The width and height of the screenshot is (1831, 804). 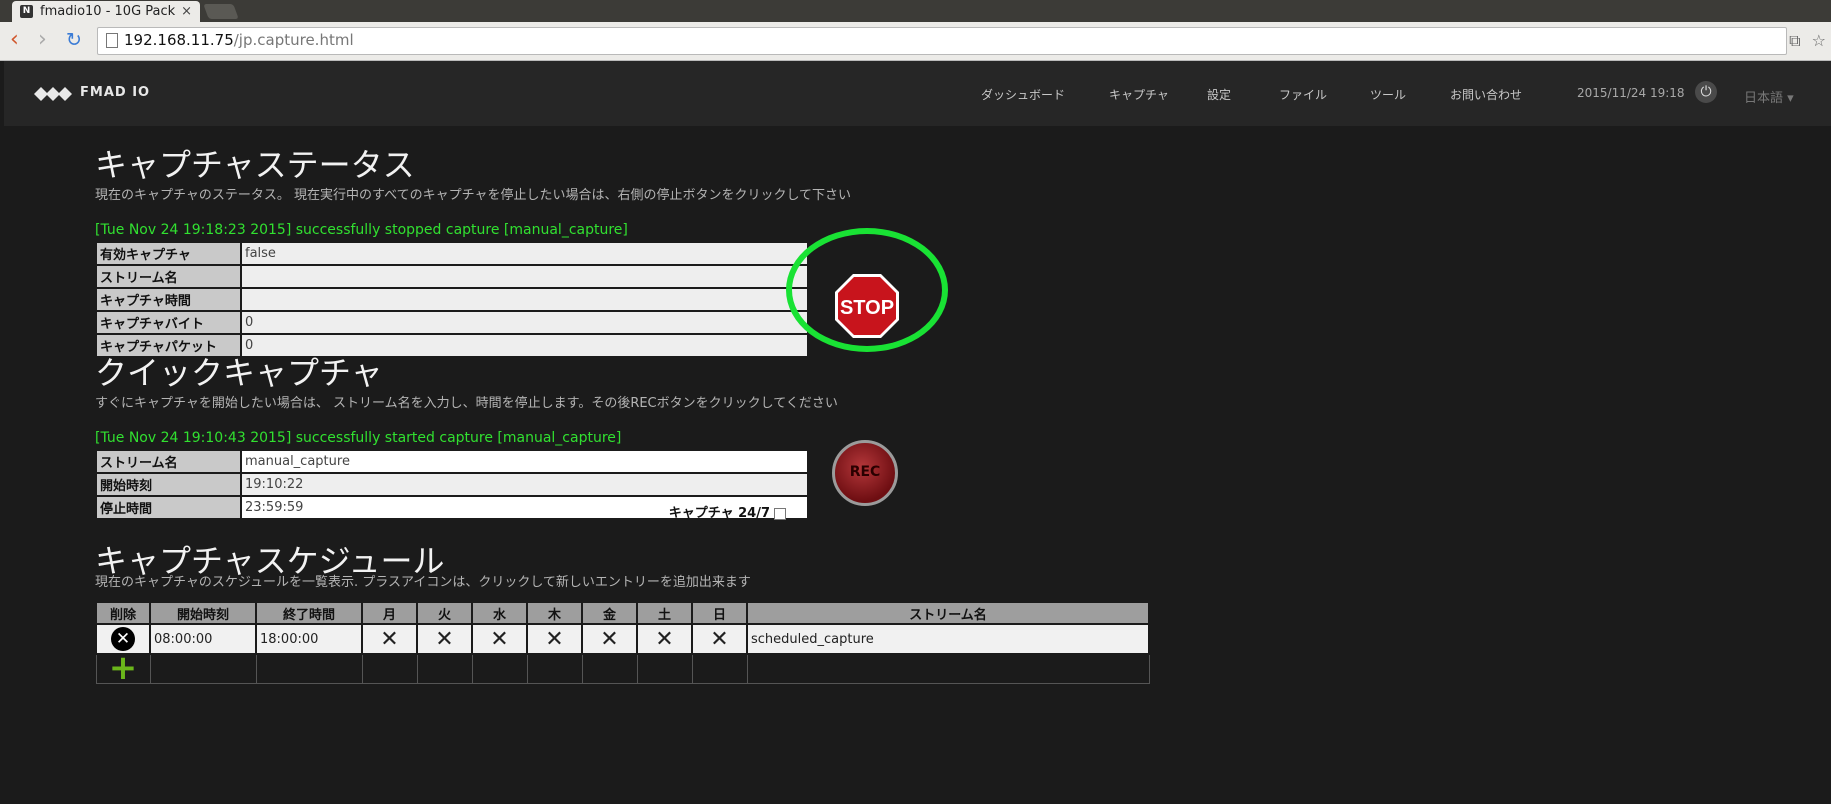 I want to click on omnibox-icons: ⧉ ☆, so click(x=1807, y=41).